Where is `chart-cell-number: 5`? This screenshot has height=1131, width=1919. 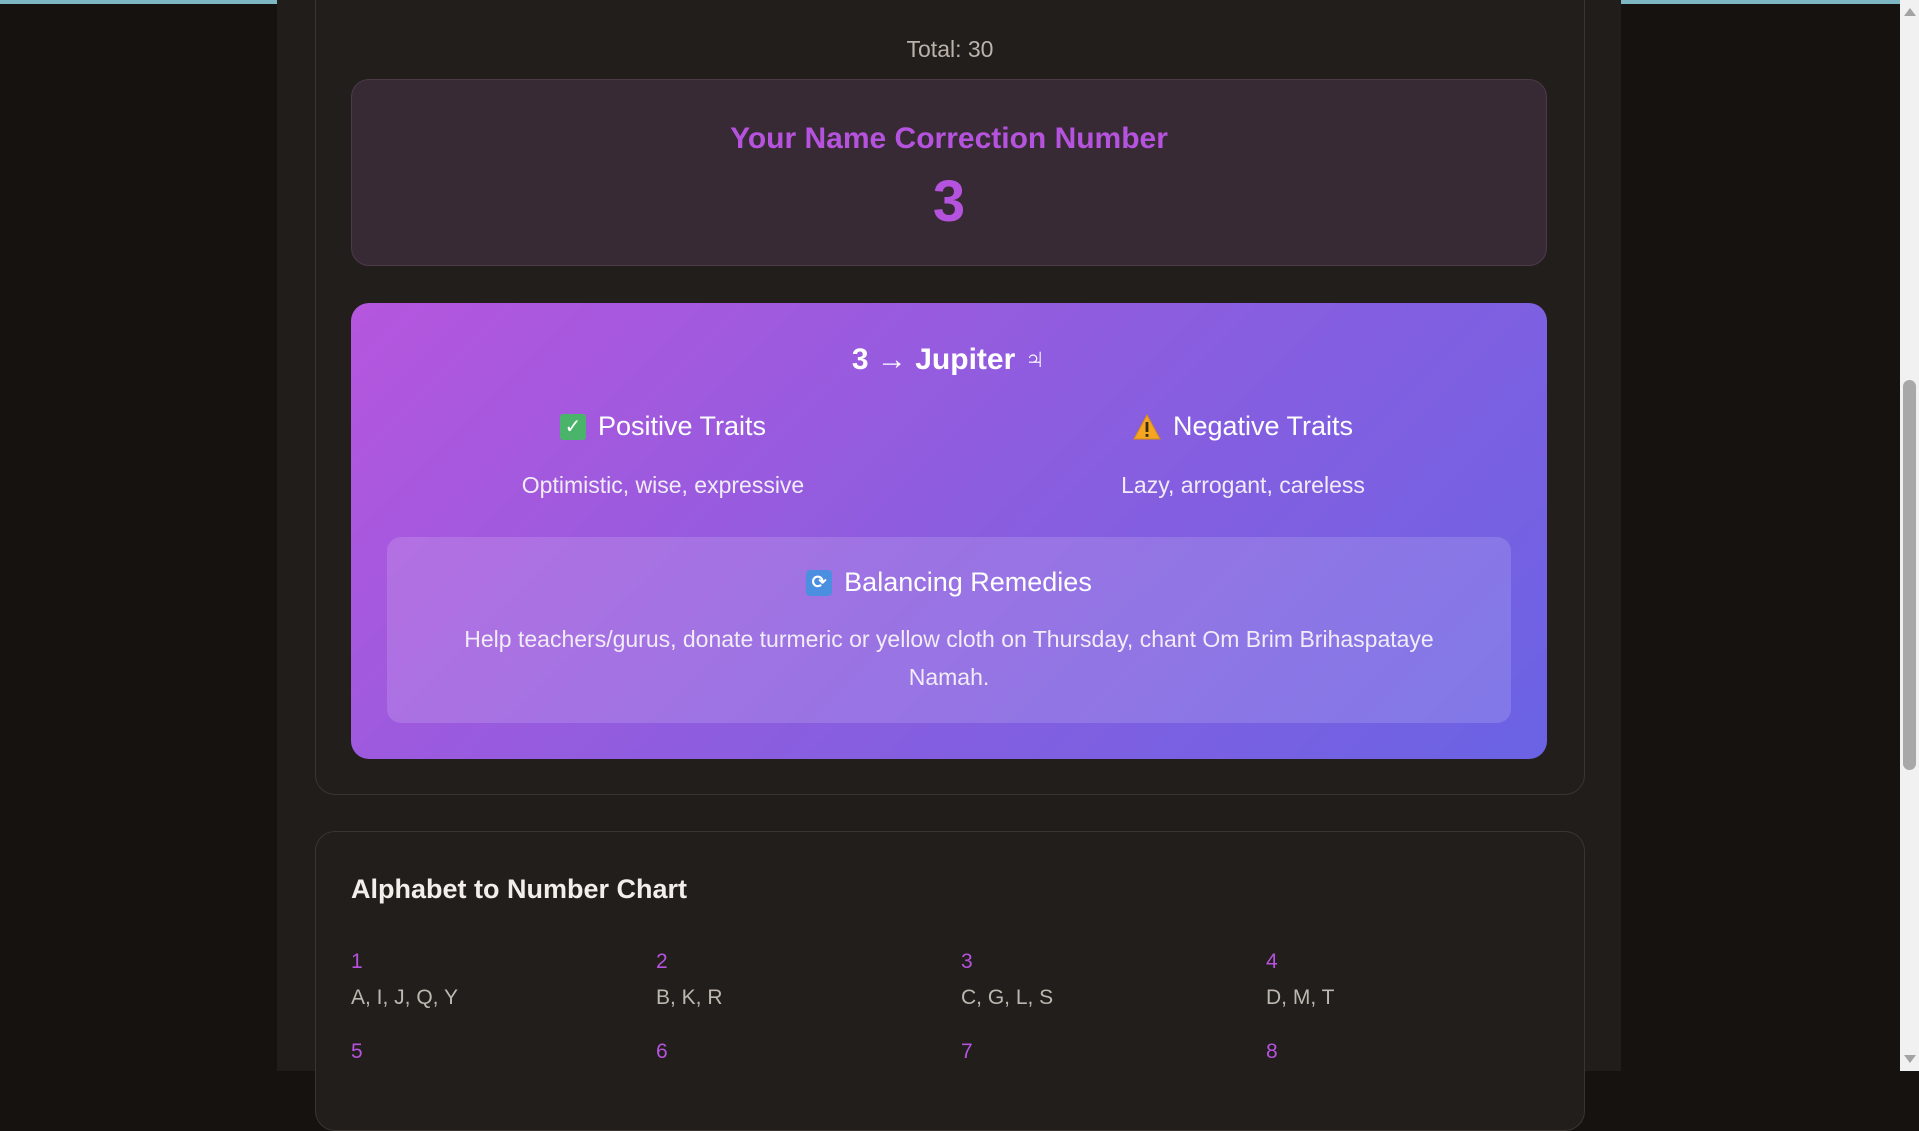
chart-cell-number: 5 is located at coordinates (357, 1051).